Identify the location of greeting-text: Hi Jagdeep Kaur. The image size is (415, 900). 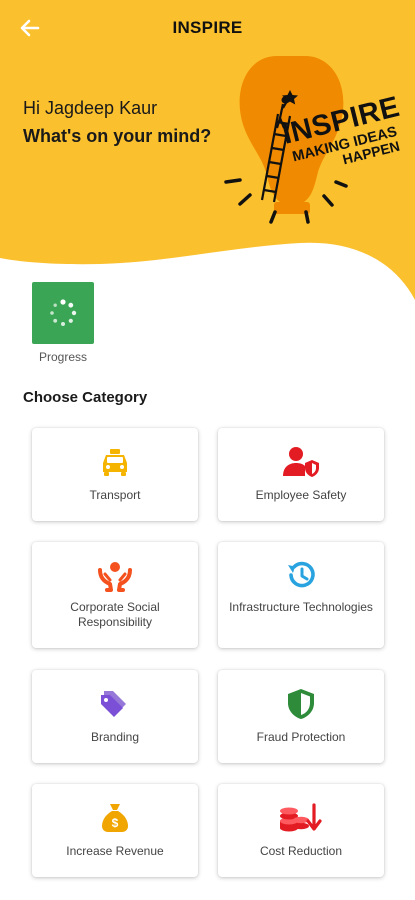
(90, 108).